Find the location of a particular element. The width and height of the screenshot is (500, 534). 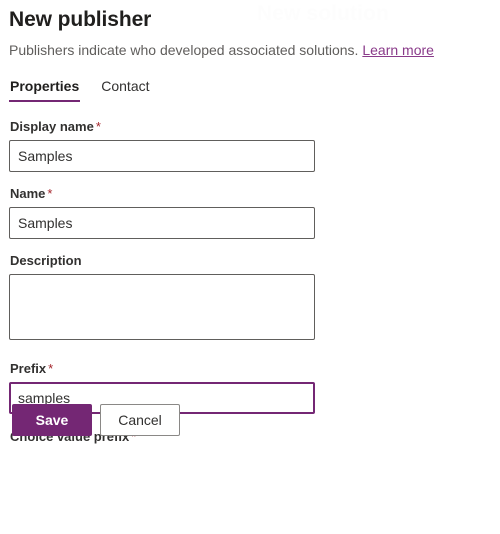

display-name-label-text: Display name is located at coordinates (52, 126).